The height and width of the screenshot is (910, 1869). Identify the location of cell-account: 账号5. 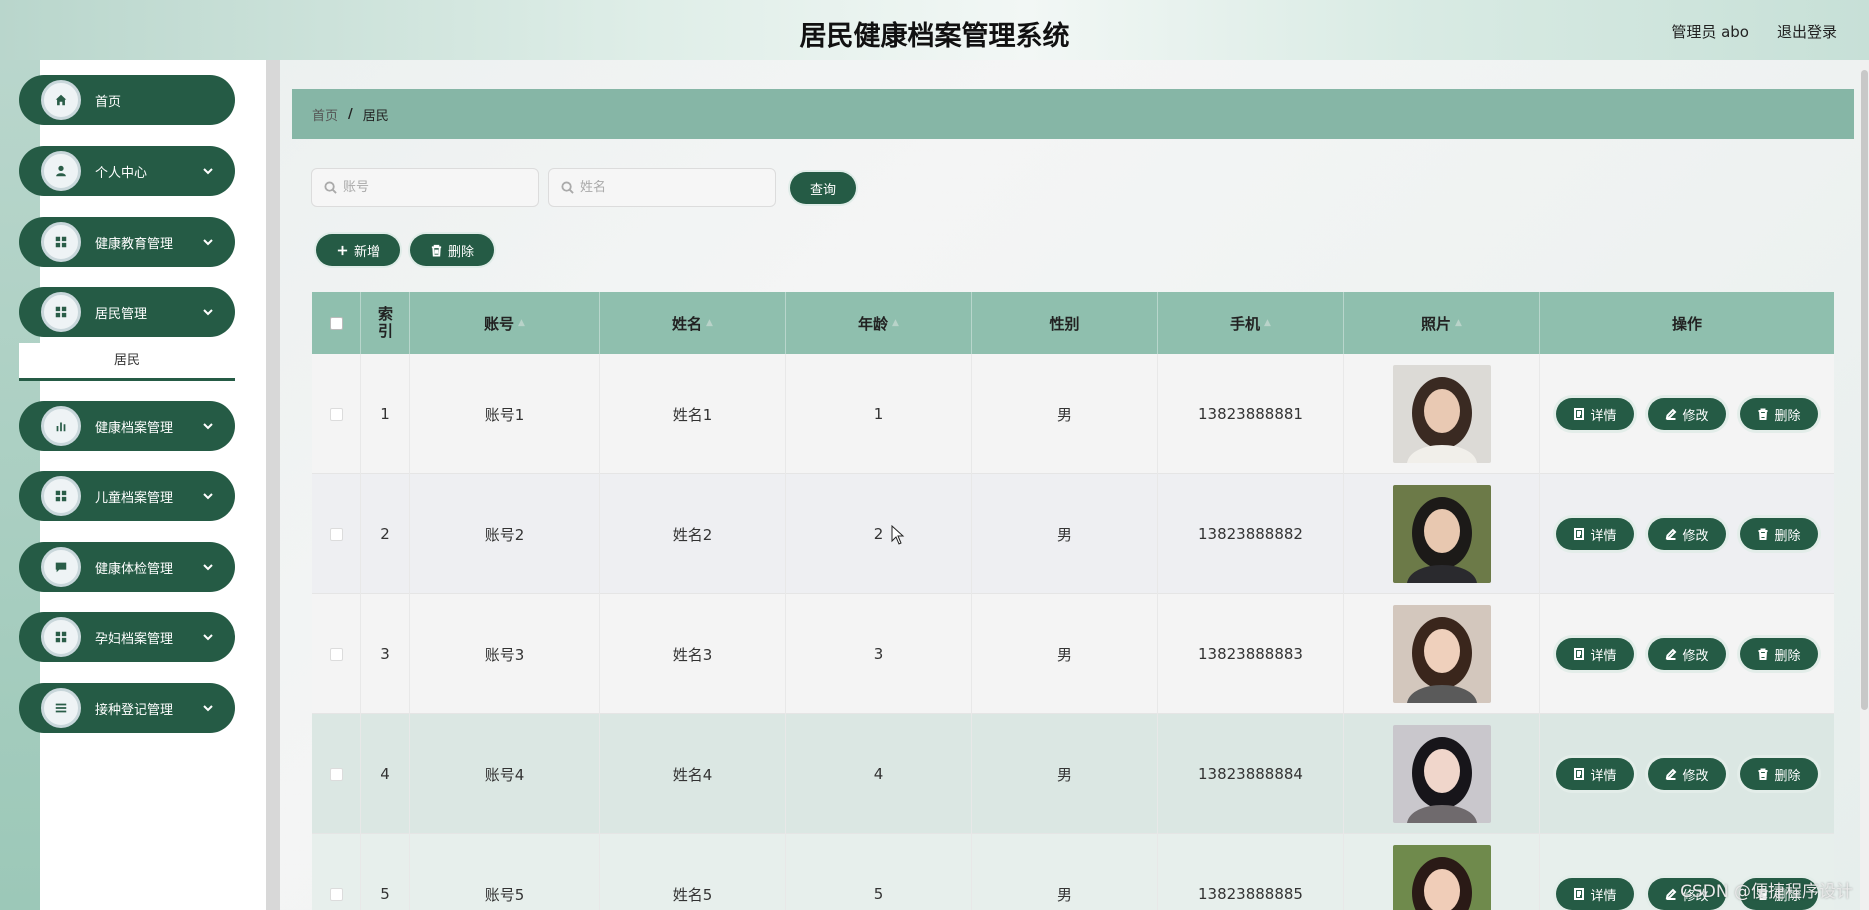
(504, 894).